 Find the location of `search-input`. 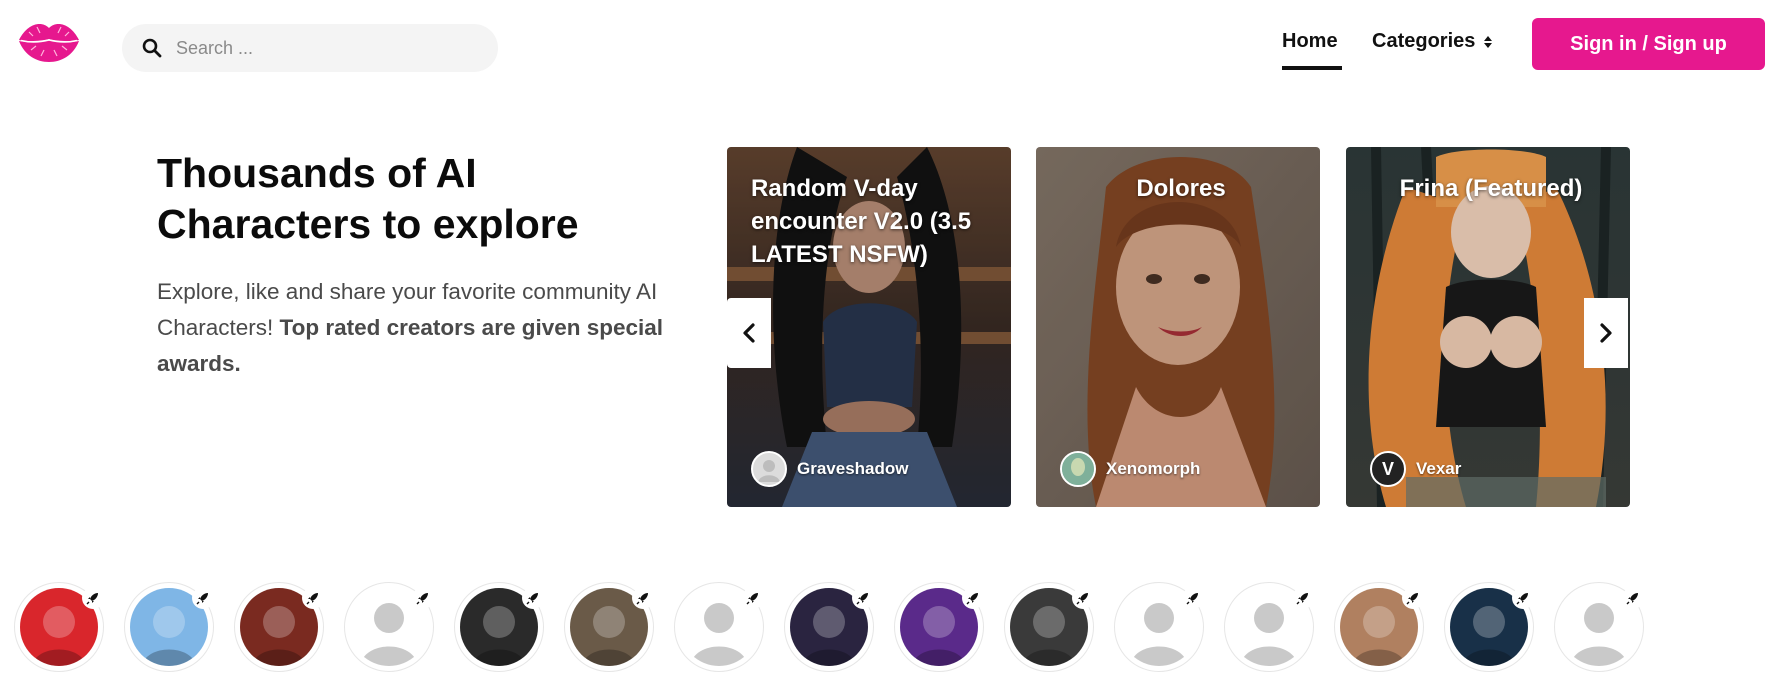

search-input is located at coordinates (326, 48).